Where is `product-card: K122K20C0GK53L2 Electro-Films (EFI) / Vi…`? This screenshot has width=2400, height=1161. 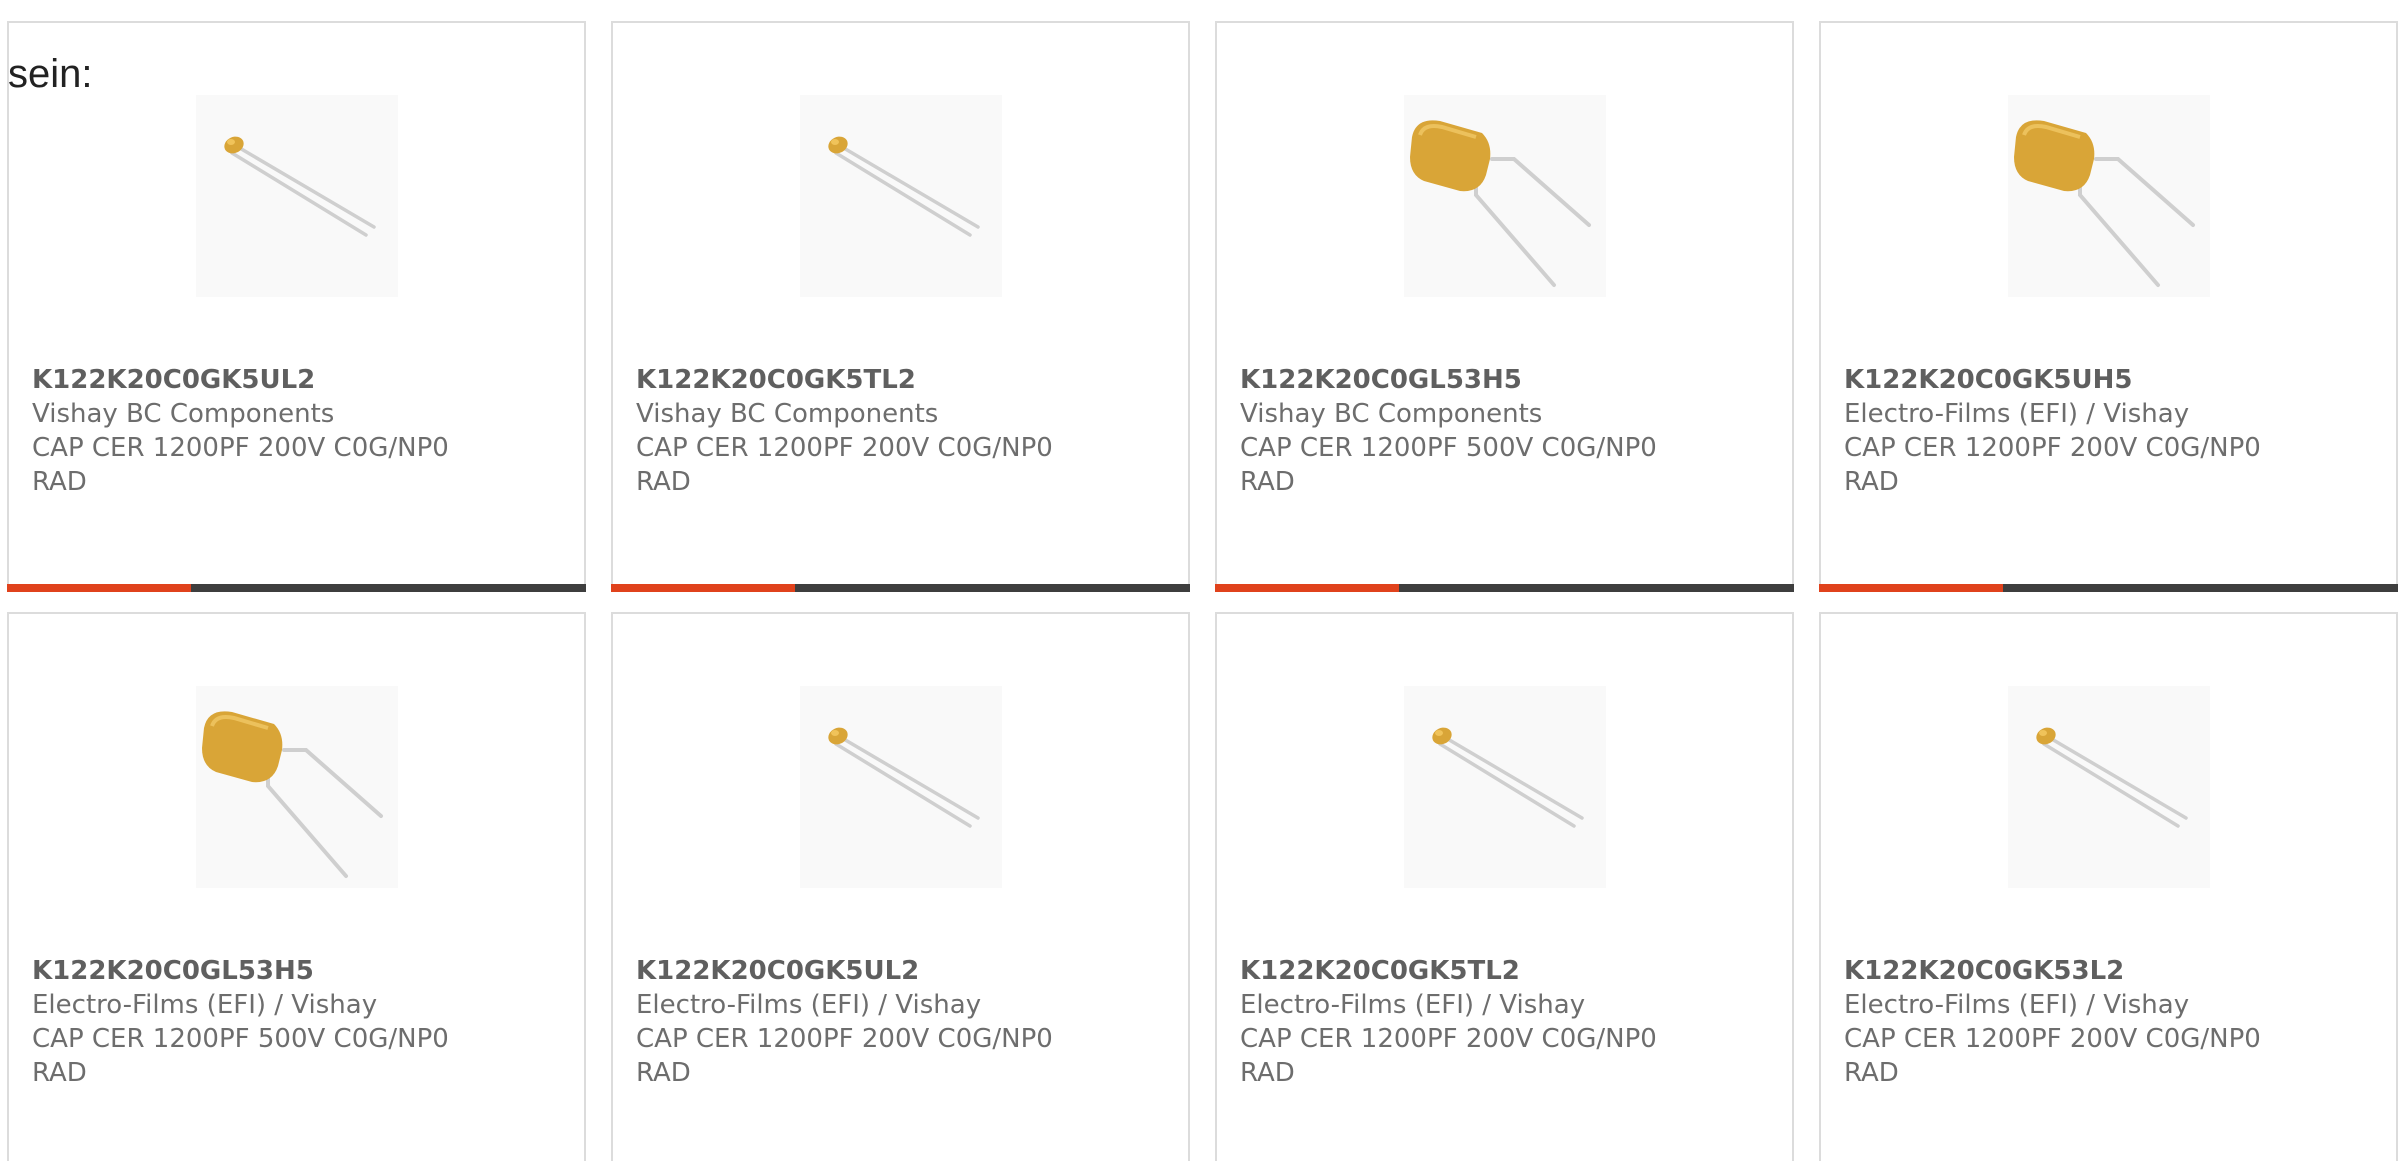
product-card: K122K20C0GK53L2 Electro-Films (EFI) / Vi… is located at coordinates (2108, 886).